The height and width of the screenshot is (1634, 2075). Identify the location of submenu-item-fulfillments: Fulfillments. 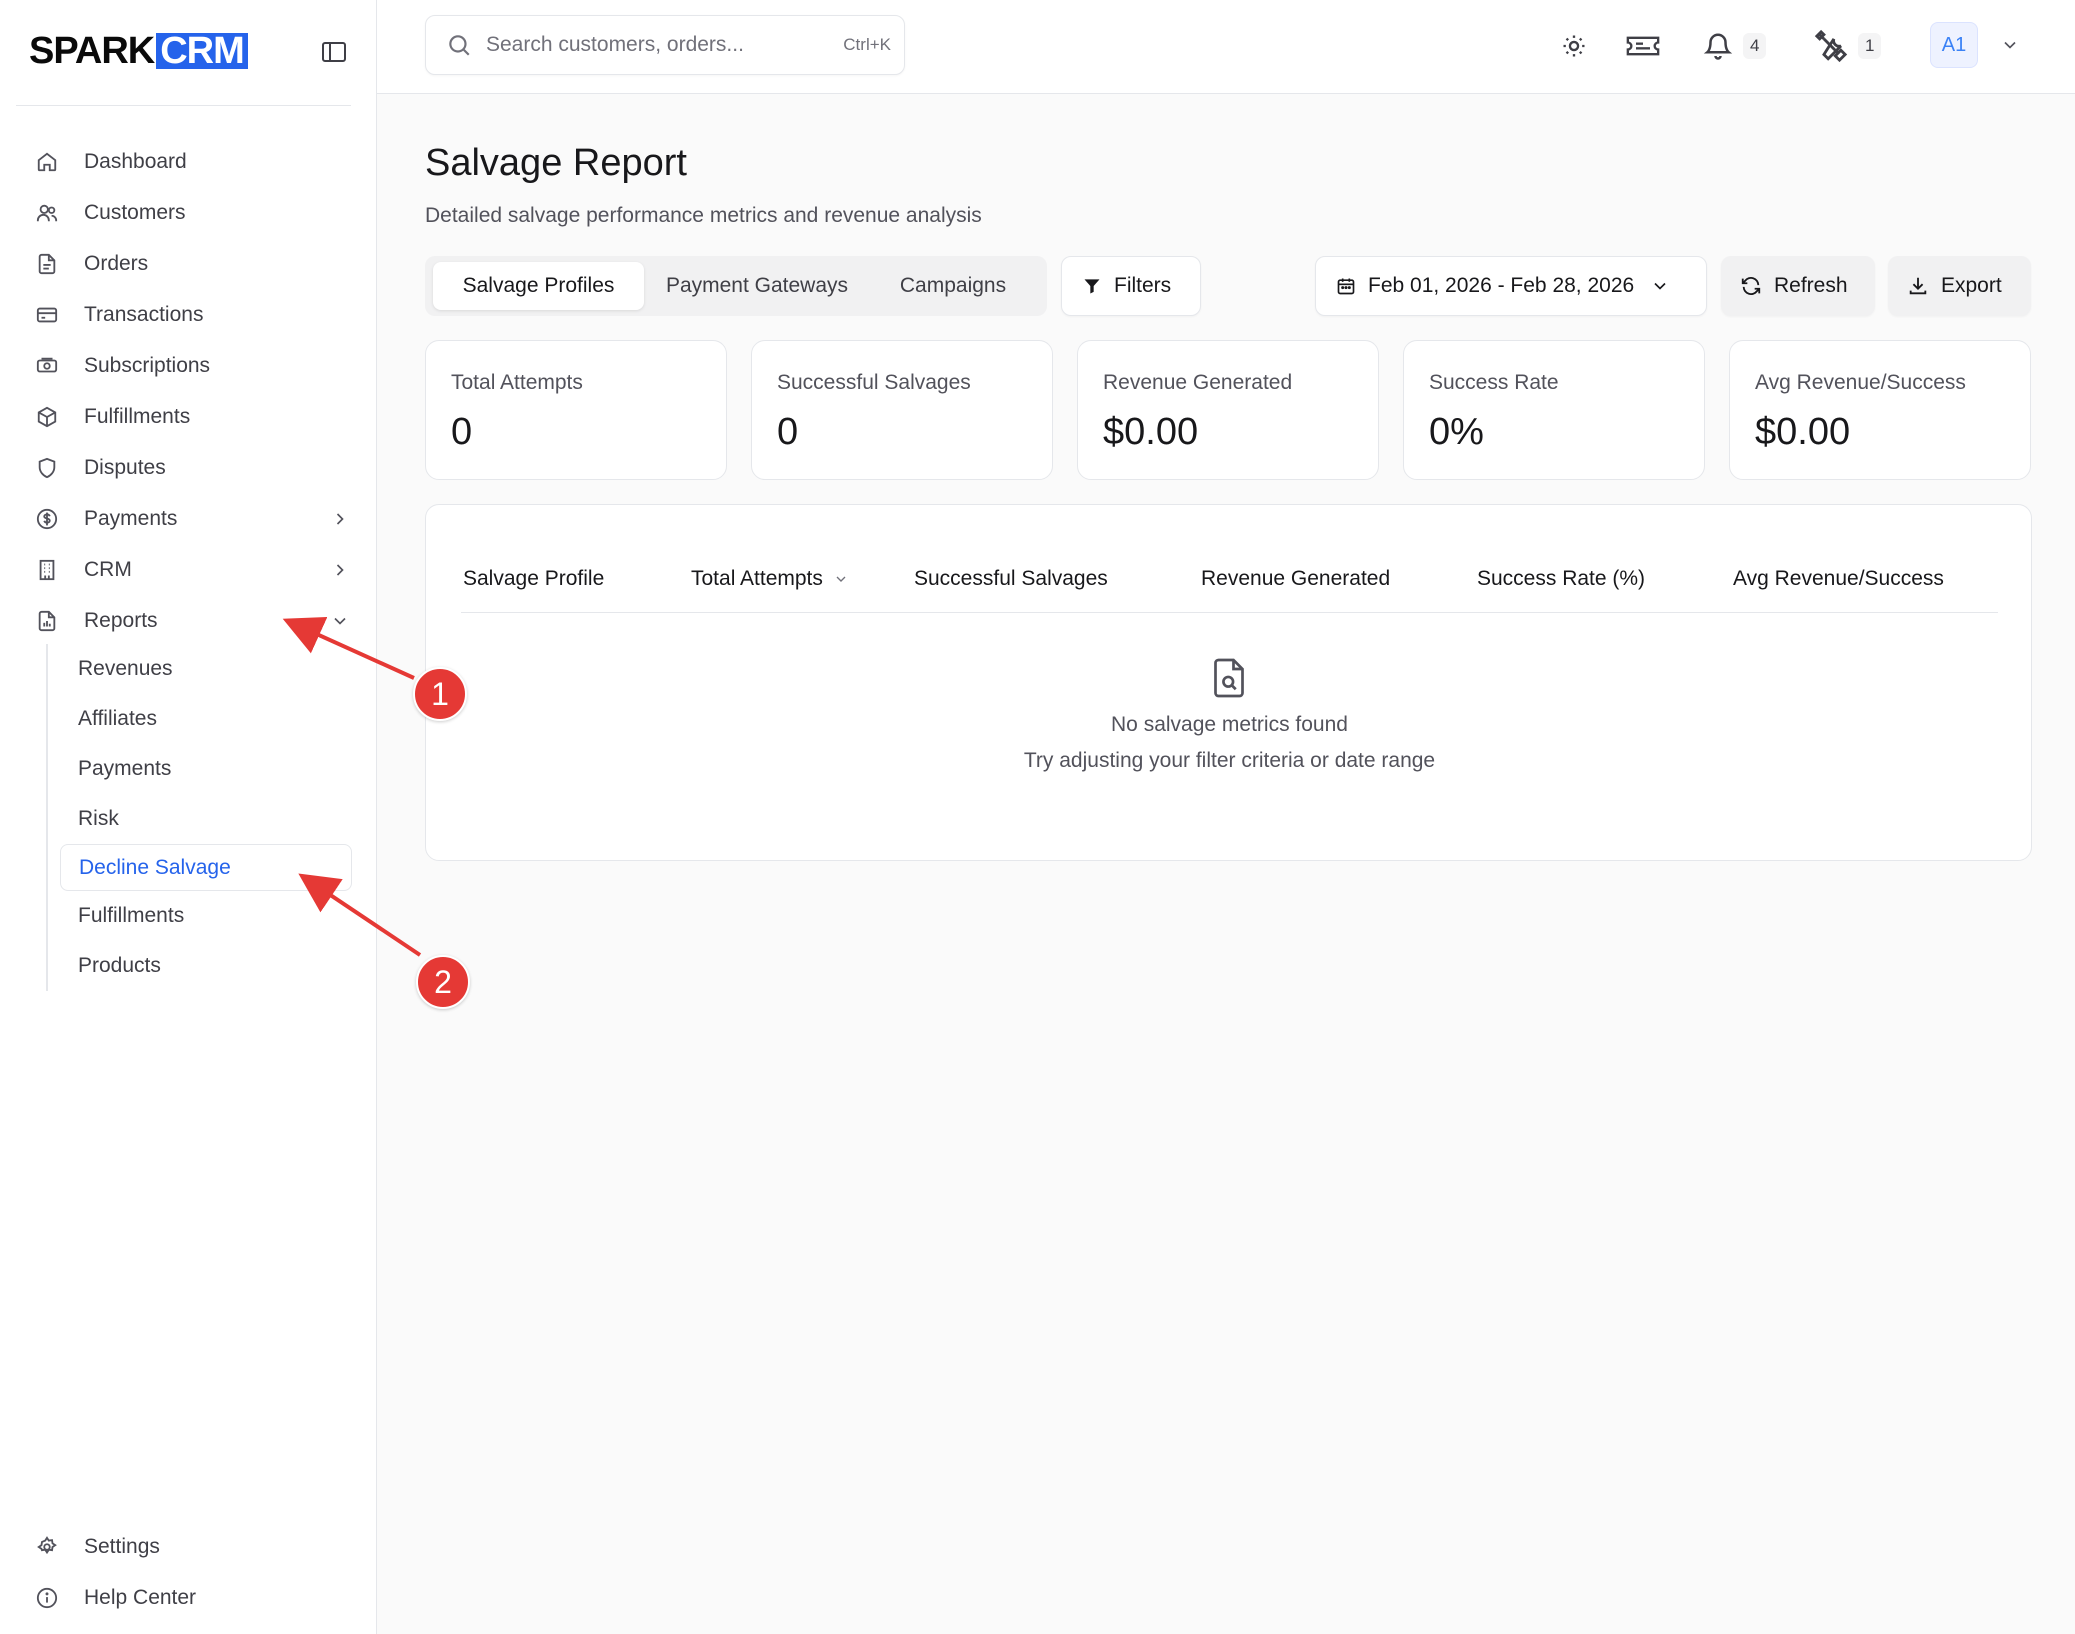
(200, 916).